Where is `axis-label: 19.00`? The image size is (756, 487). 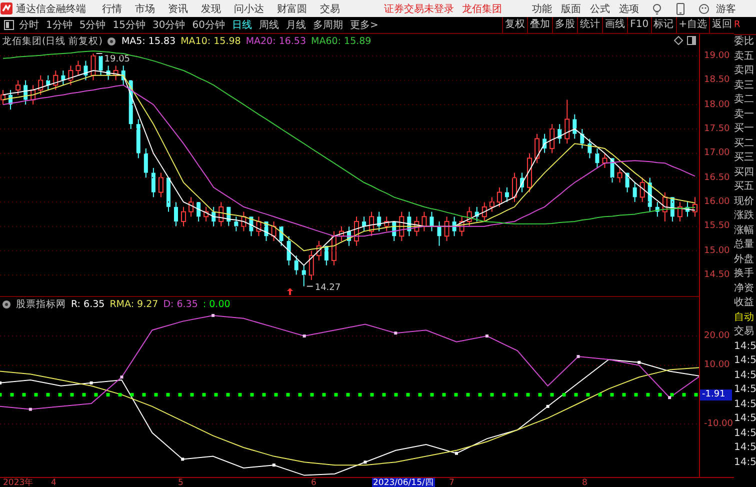
axis-label: 19.00 is located at coordinates (717, 55).